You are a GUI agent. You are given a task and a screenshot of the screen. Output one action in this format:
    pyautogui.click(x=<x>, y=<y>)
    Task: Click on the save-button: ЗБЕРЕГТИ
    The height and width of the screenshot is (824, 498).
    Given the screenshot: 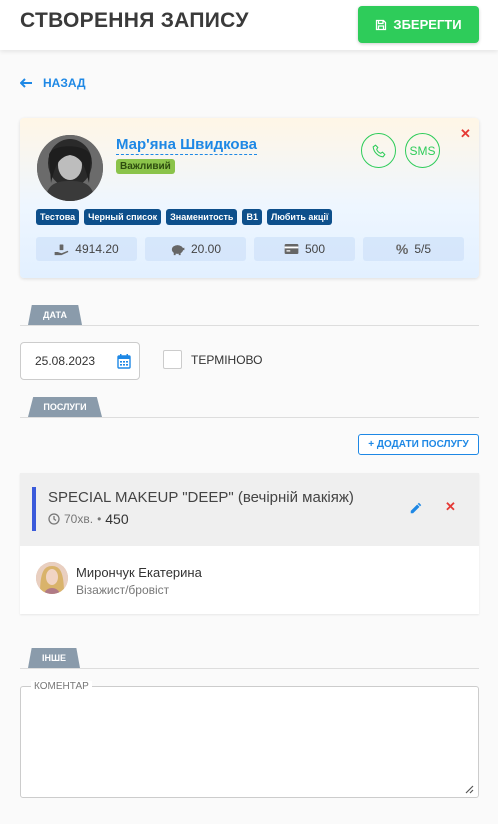 What is the action you would take?
    pyautogui.click(x=418, y=24)
    